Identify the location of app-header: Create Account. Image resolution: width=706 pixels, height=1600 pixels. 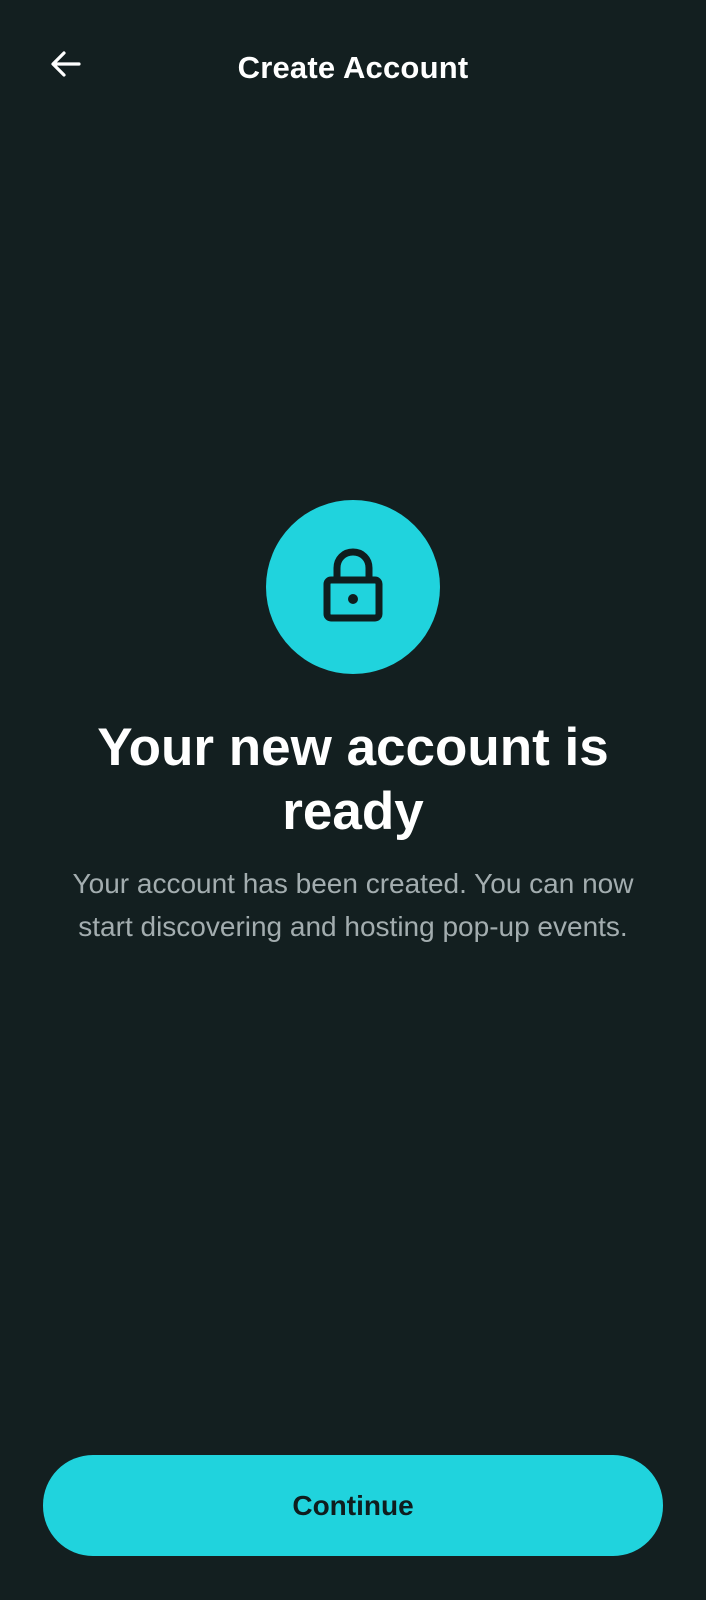
(353, 70).